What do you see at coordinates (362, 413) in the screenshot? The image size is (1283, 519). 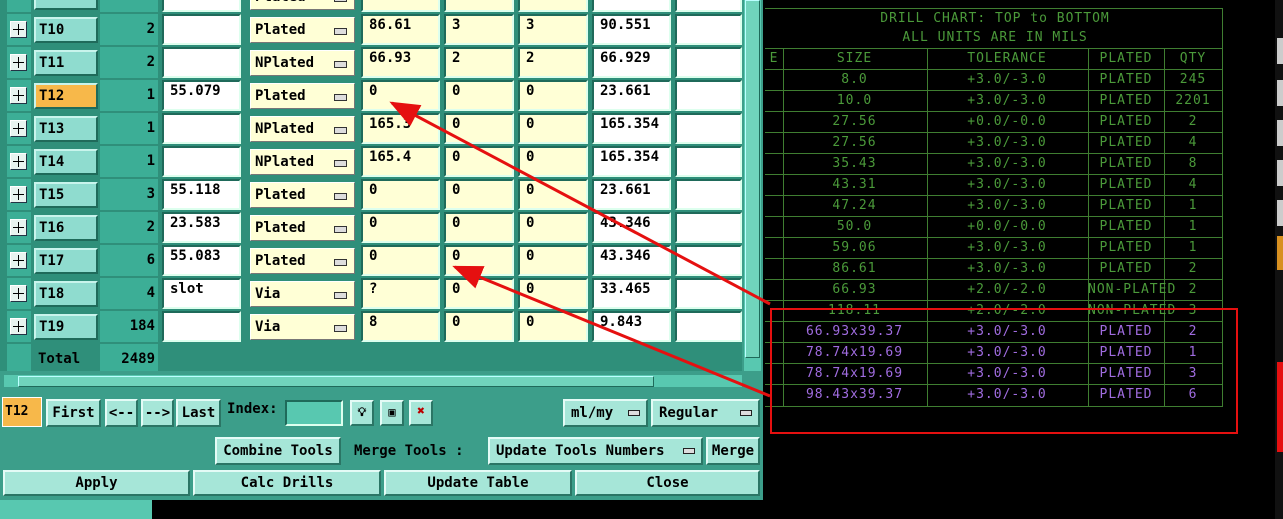 I see `bulb-icon: 💡︎` at bounding box center [362, 413].